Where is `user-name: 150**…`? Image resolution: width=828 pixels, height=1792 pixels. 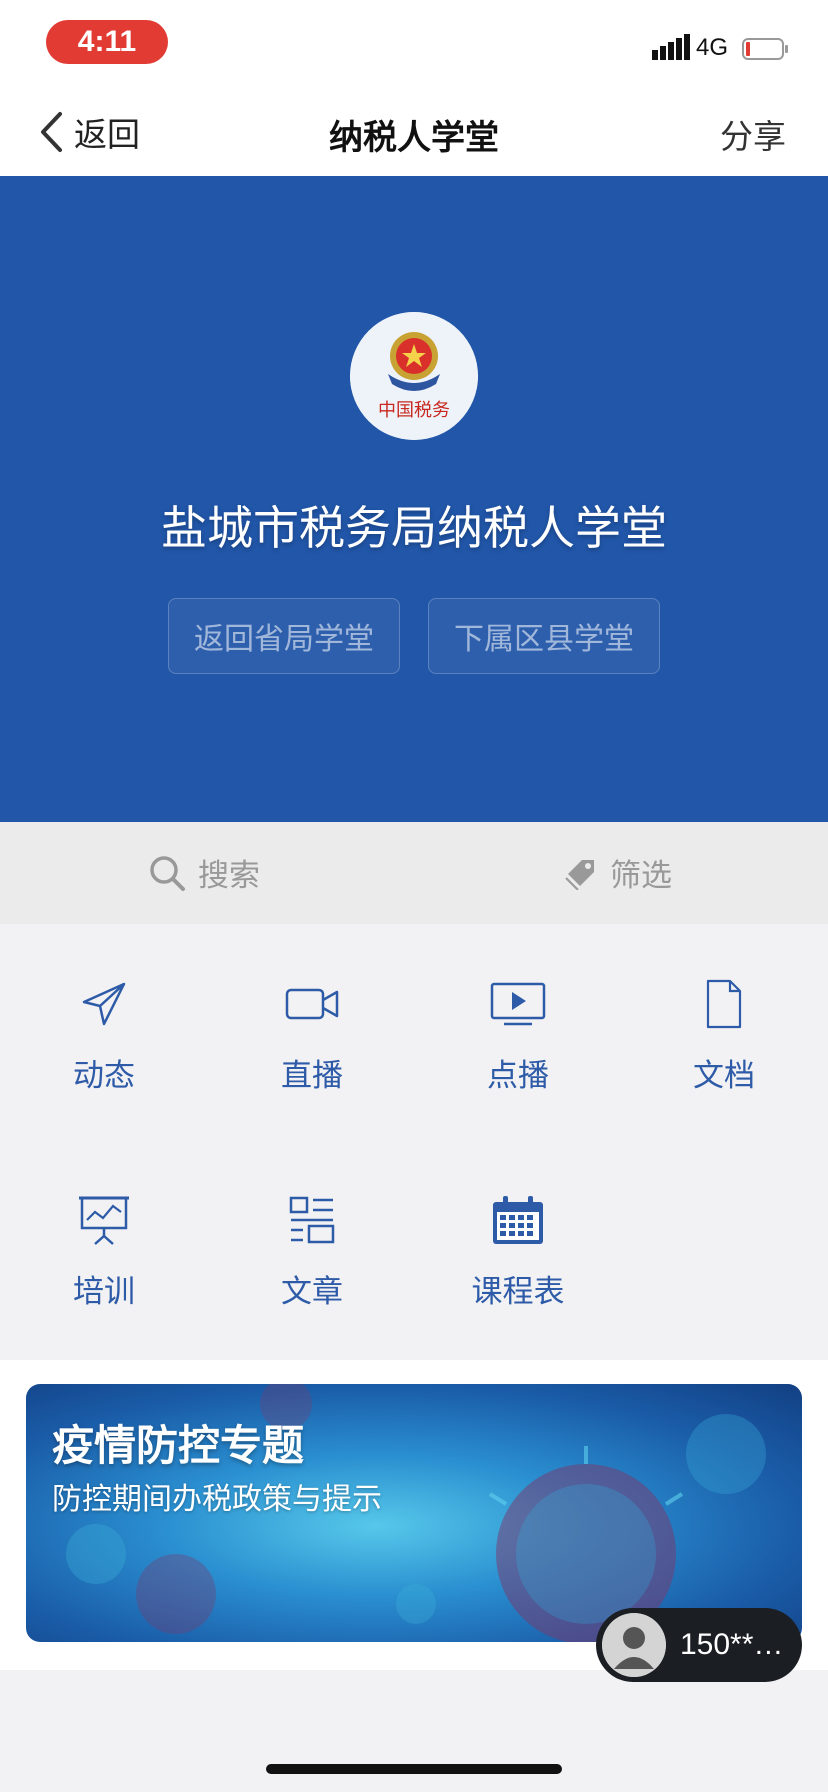 user-name: 150**… is located at coordinates (732, 1644).